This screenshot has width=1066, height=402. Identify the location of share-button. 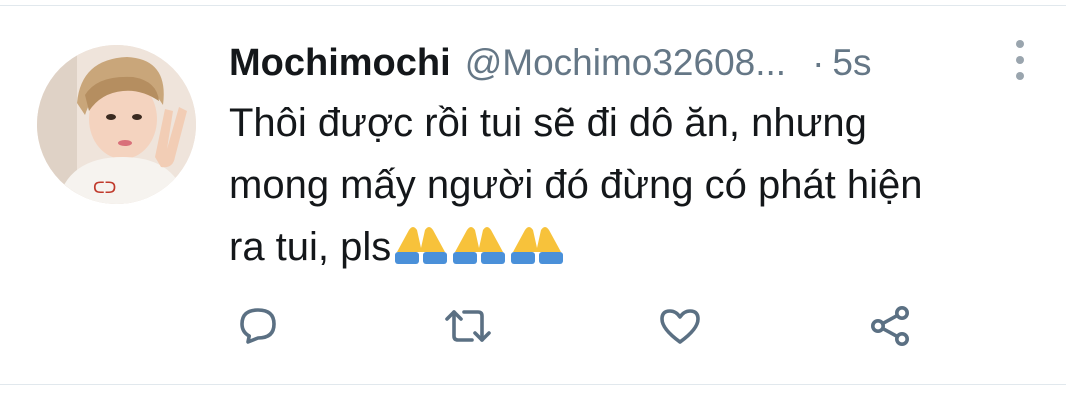
(890, 326).